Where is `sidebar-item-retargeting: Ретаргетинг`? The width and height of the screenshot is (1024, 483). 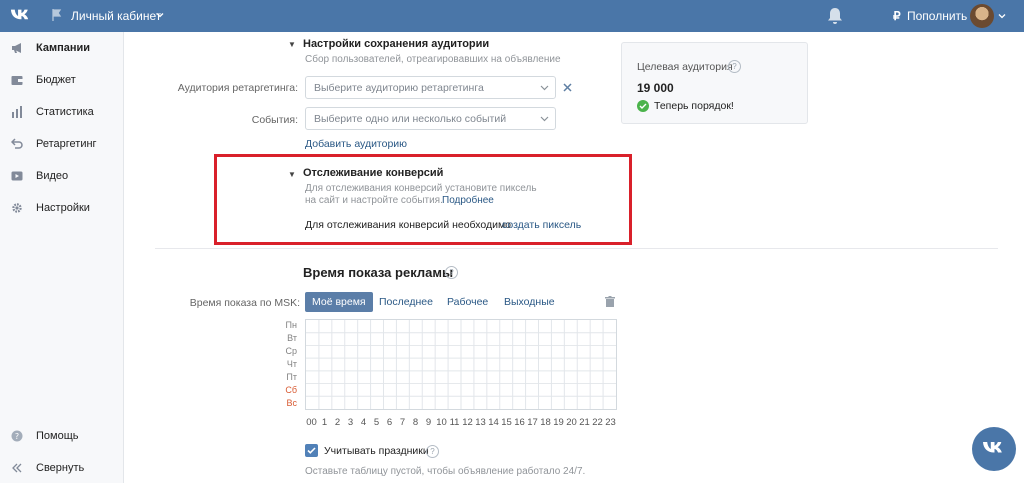 sidebar-item-retargeting: Ретаргетинг is located at coordinates (61, 144).